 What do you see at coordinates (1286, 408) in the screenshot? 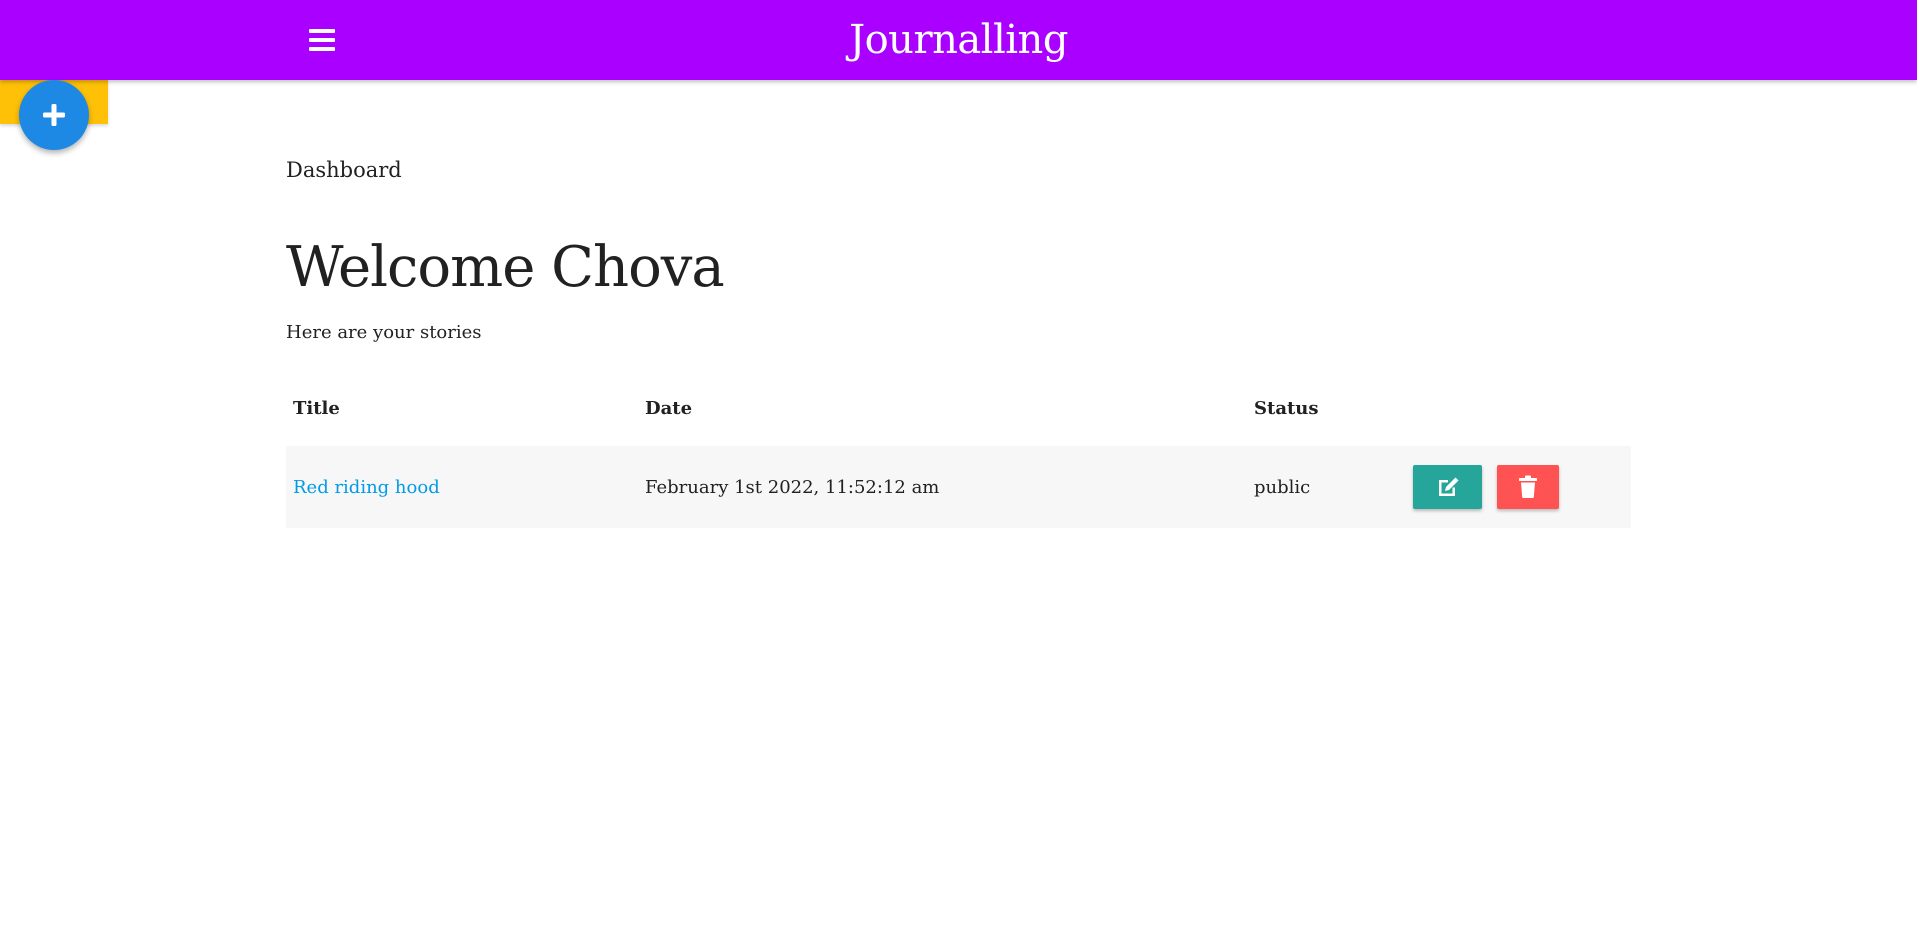
I see `column-header-status: Status` at bounding box center [1286, 408].